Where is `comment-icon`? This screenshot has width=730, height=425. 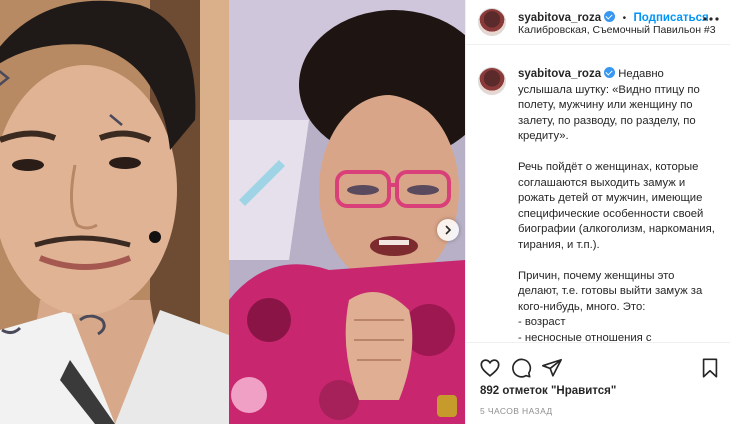
comment-icon is located at coordinates (521, 368).